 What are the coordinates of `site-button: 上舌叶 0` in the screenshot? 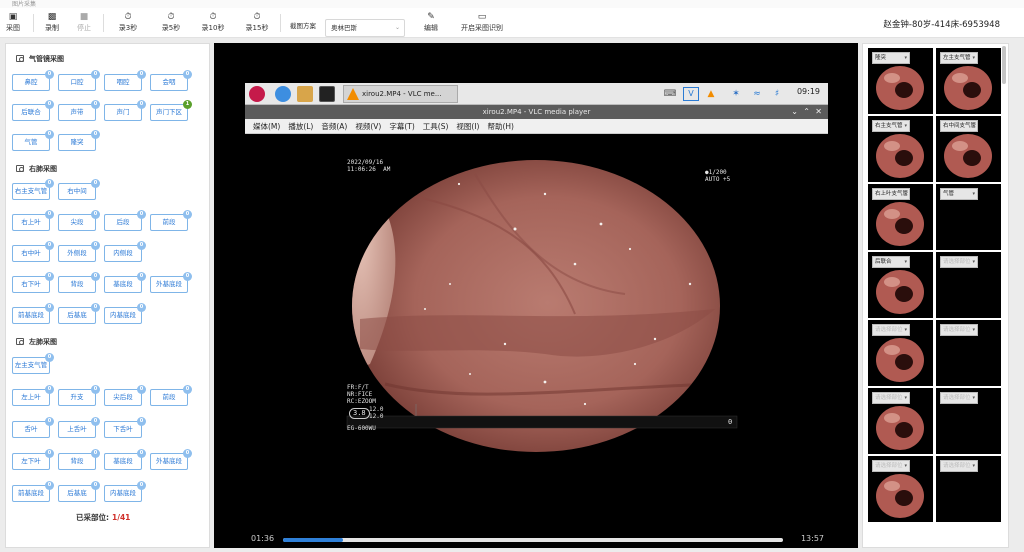 It's located at (79, 427).